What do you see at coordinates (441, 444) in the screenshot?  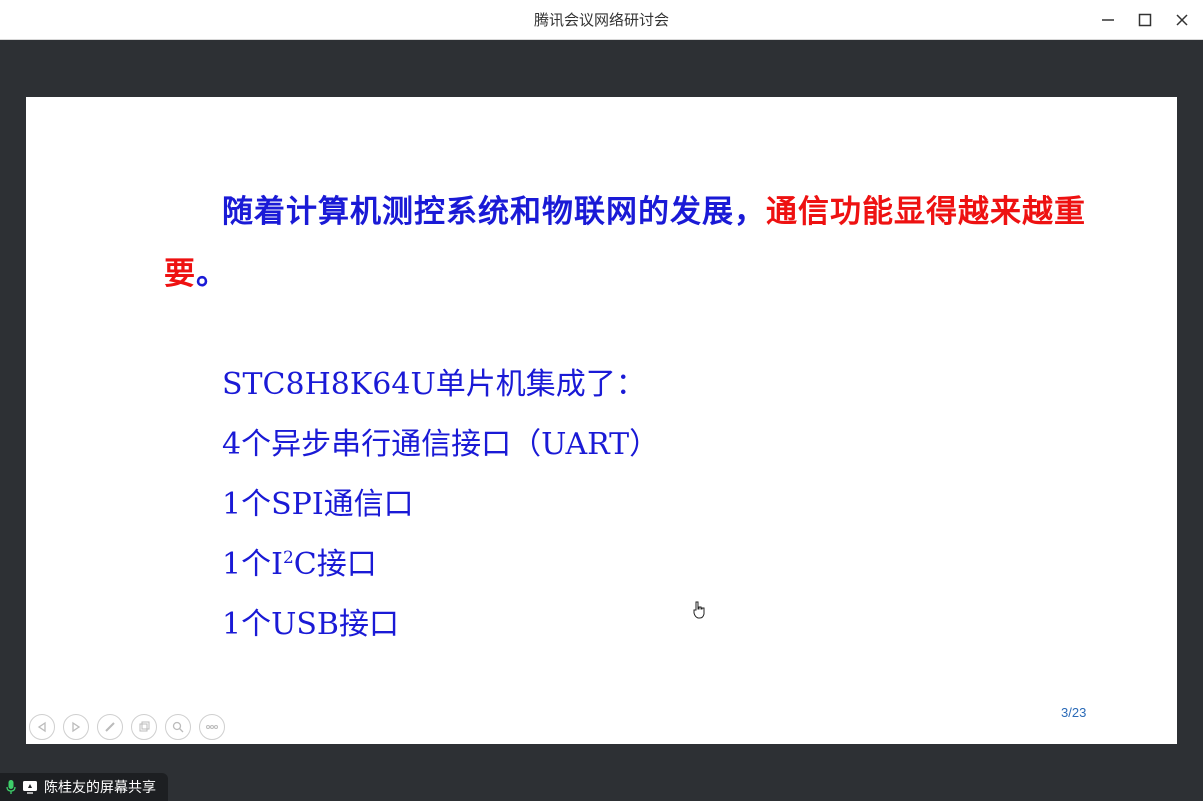 I see `slide-line-2: 4个异步串行通信接口（UART）` at bounding box center [441, 444].